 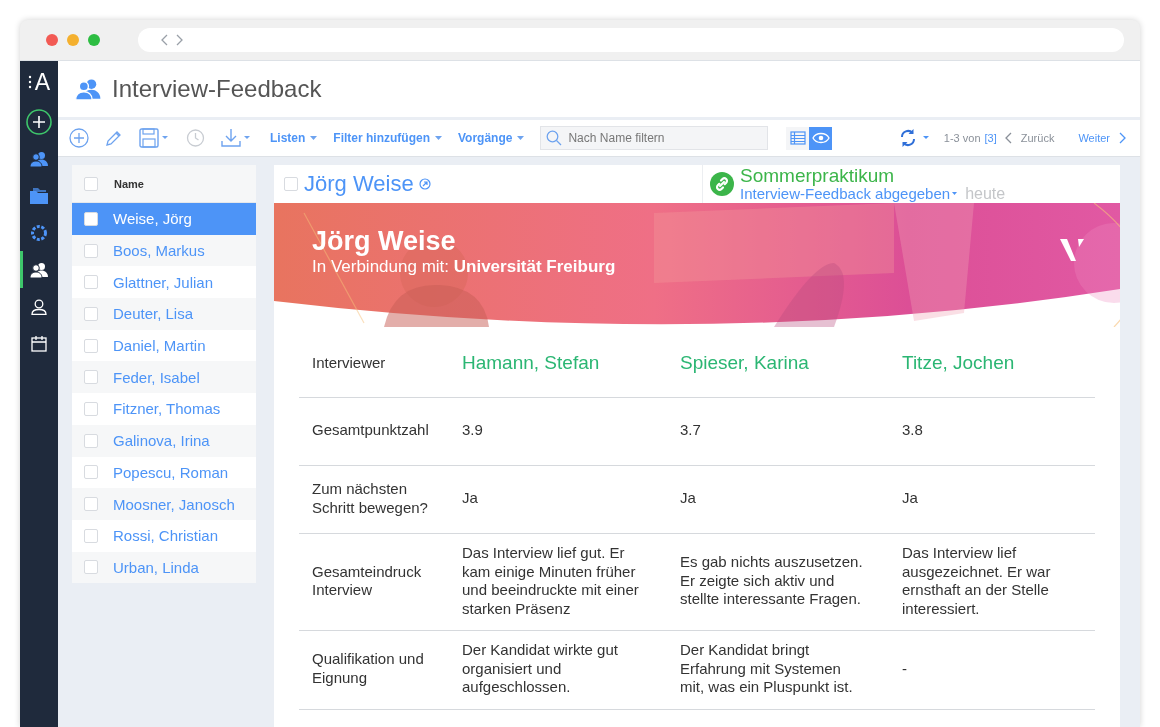 I want to click on table-cell-text: 3.8, so click(x=913, y=430).